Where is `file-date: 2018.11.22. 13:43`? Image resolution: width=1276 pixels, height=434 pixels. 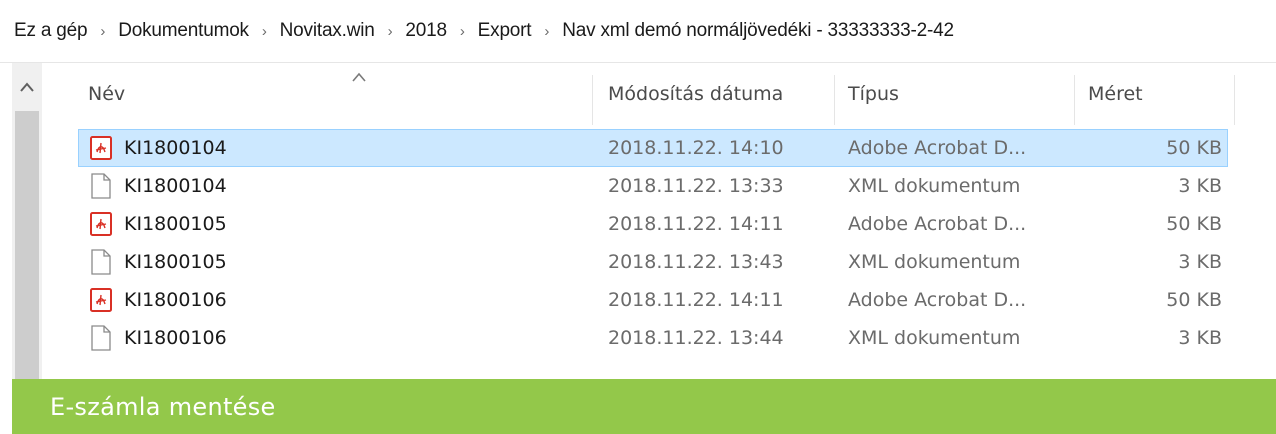
file-date: 2018.11.22. 13:43 is located at coordinates (696, 262).